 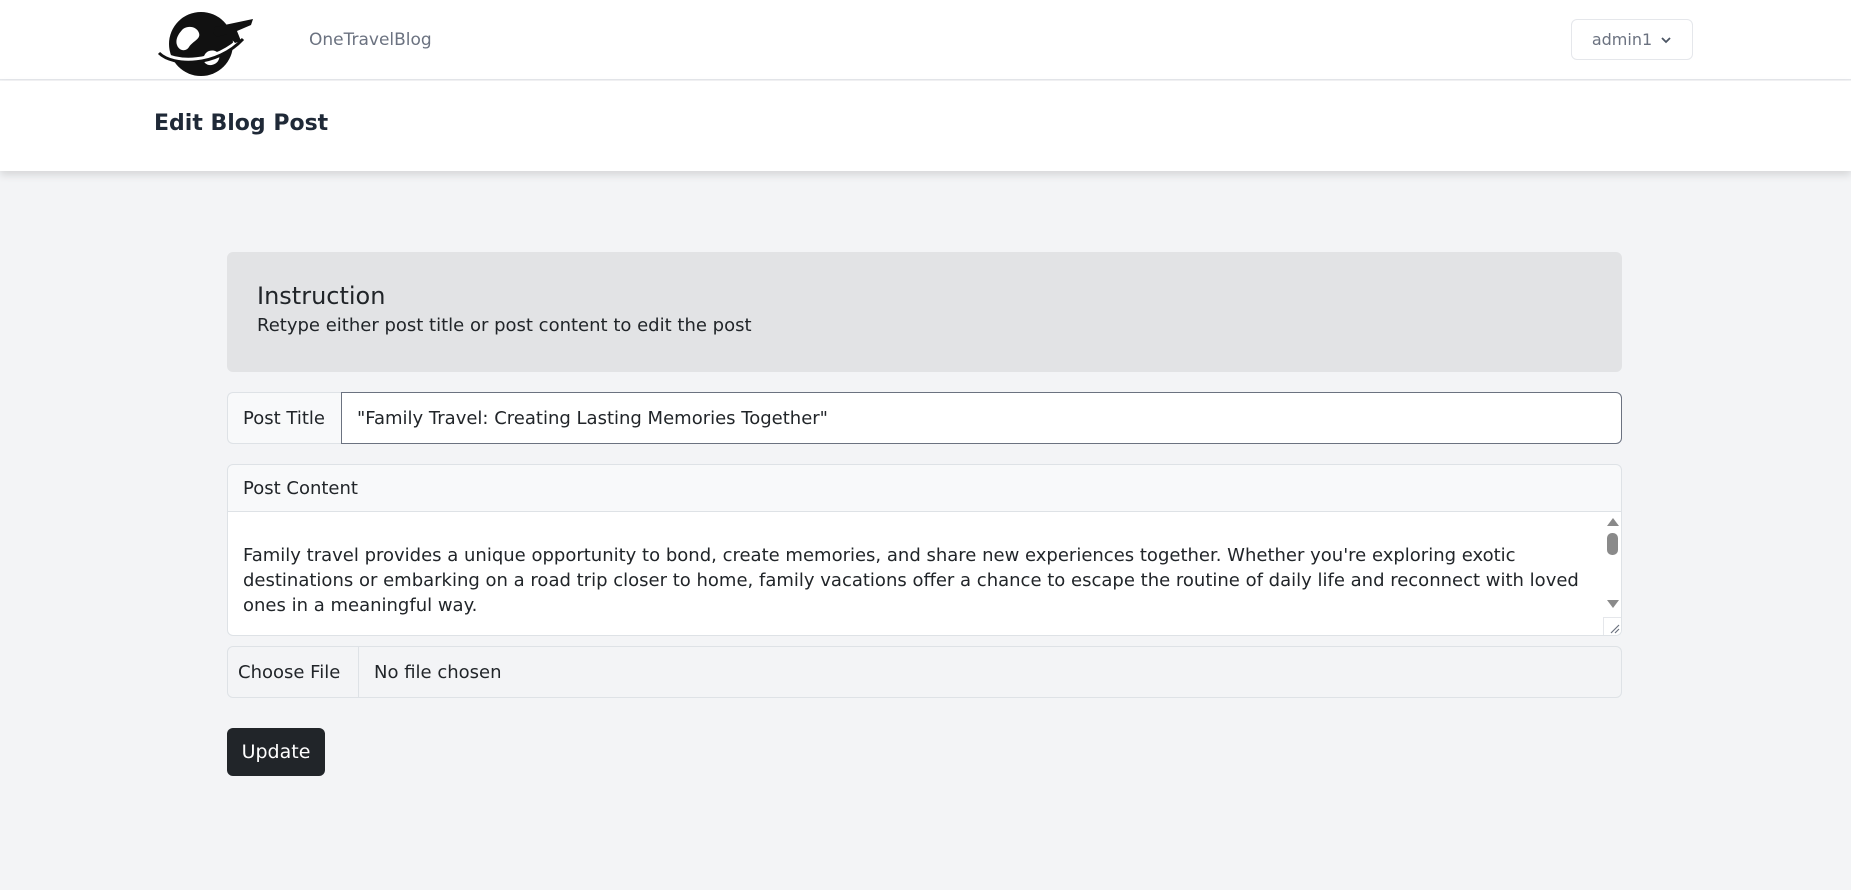 I want to click on page-header: Edit Blog Post, so click(x=925, y=126).